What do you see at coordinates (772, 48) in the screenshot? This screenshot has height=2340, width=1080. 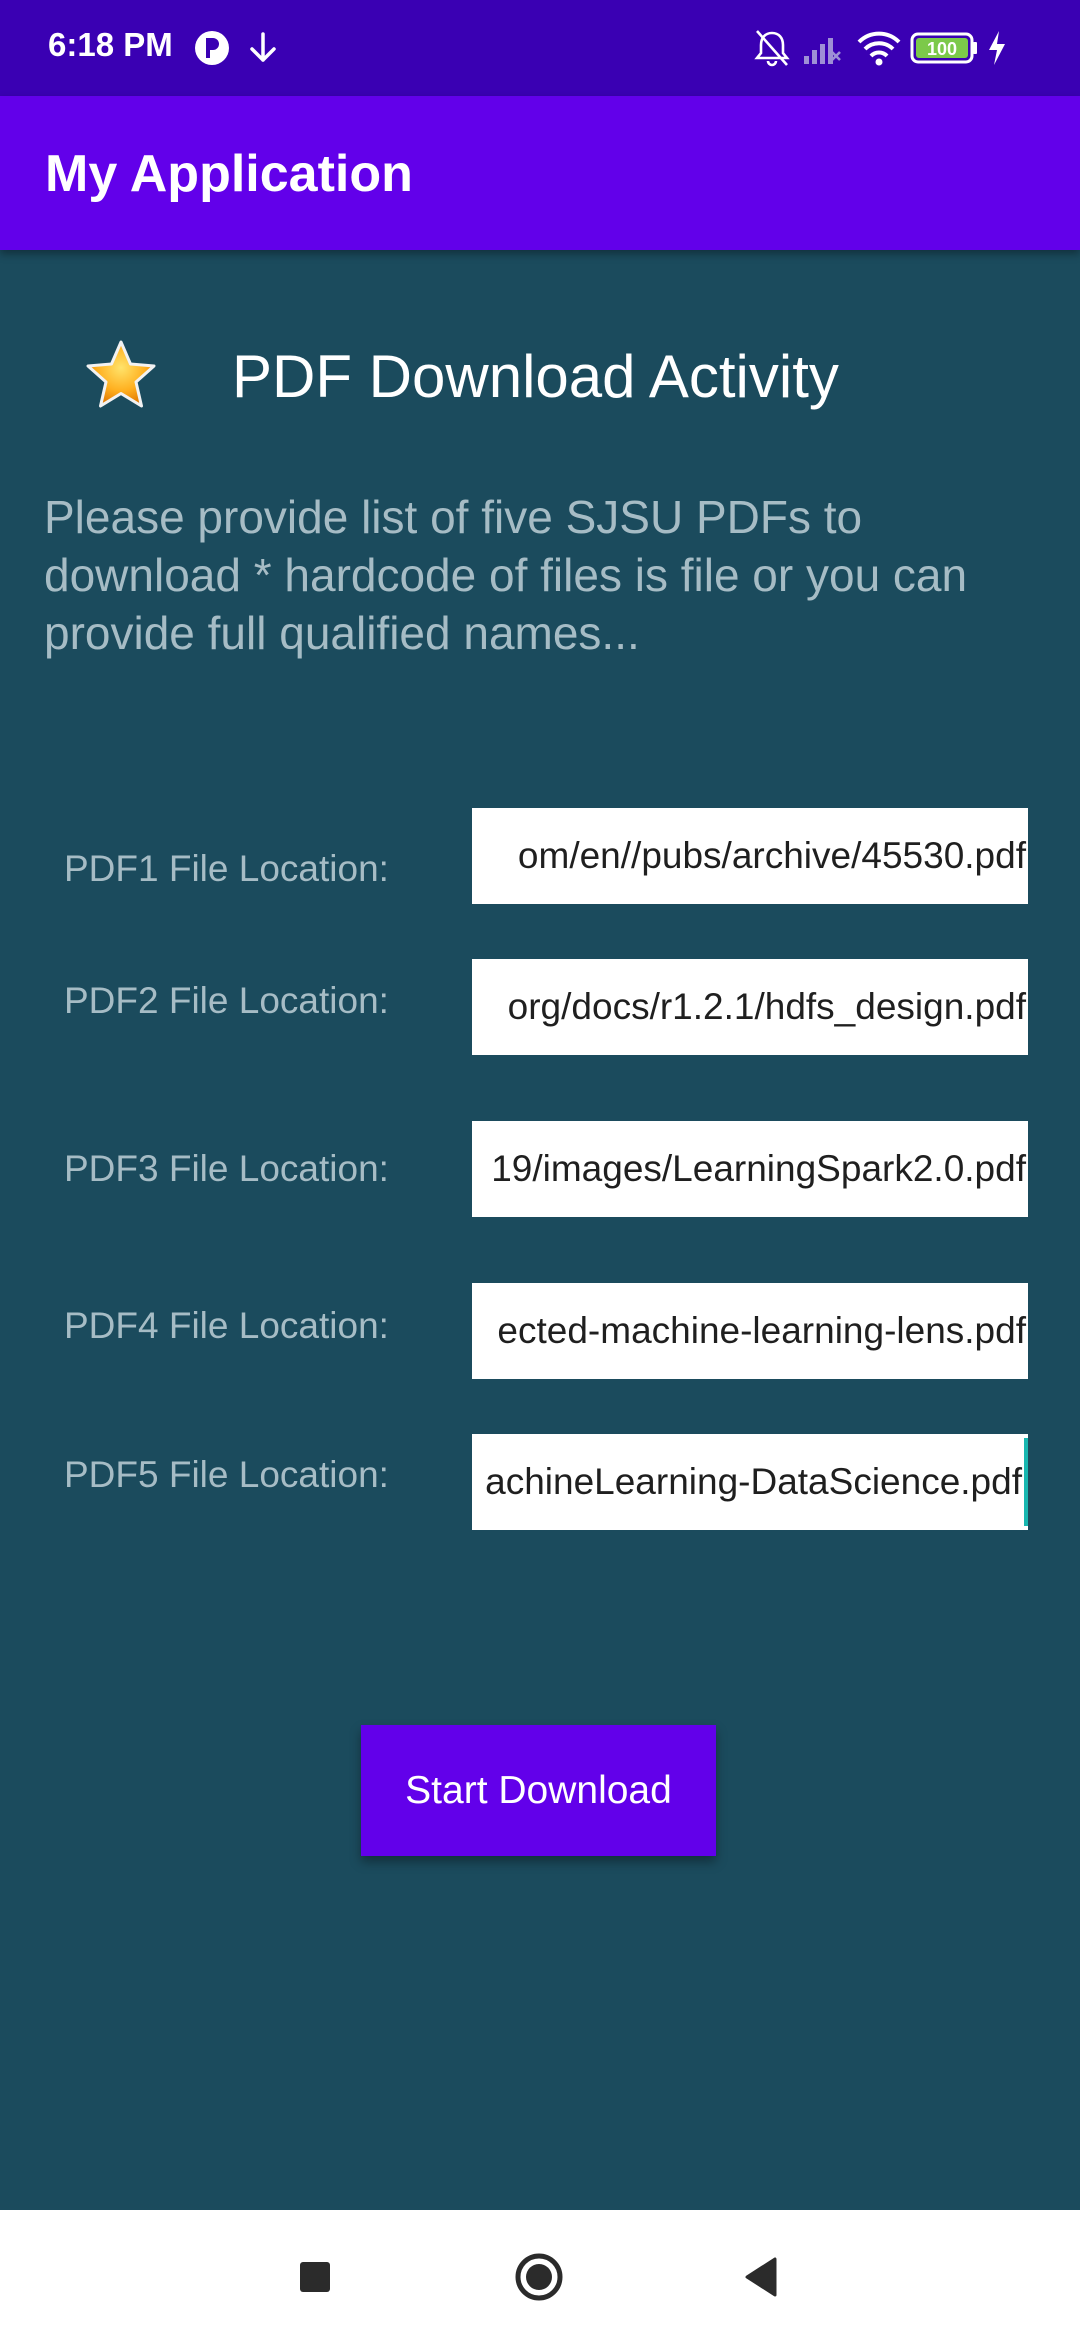 I see `bell-muted-icon` at bounding box center [772, 48].